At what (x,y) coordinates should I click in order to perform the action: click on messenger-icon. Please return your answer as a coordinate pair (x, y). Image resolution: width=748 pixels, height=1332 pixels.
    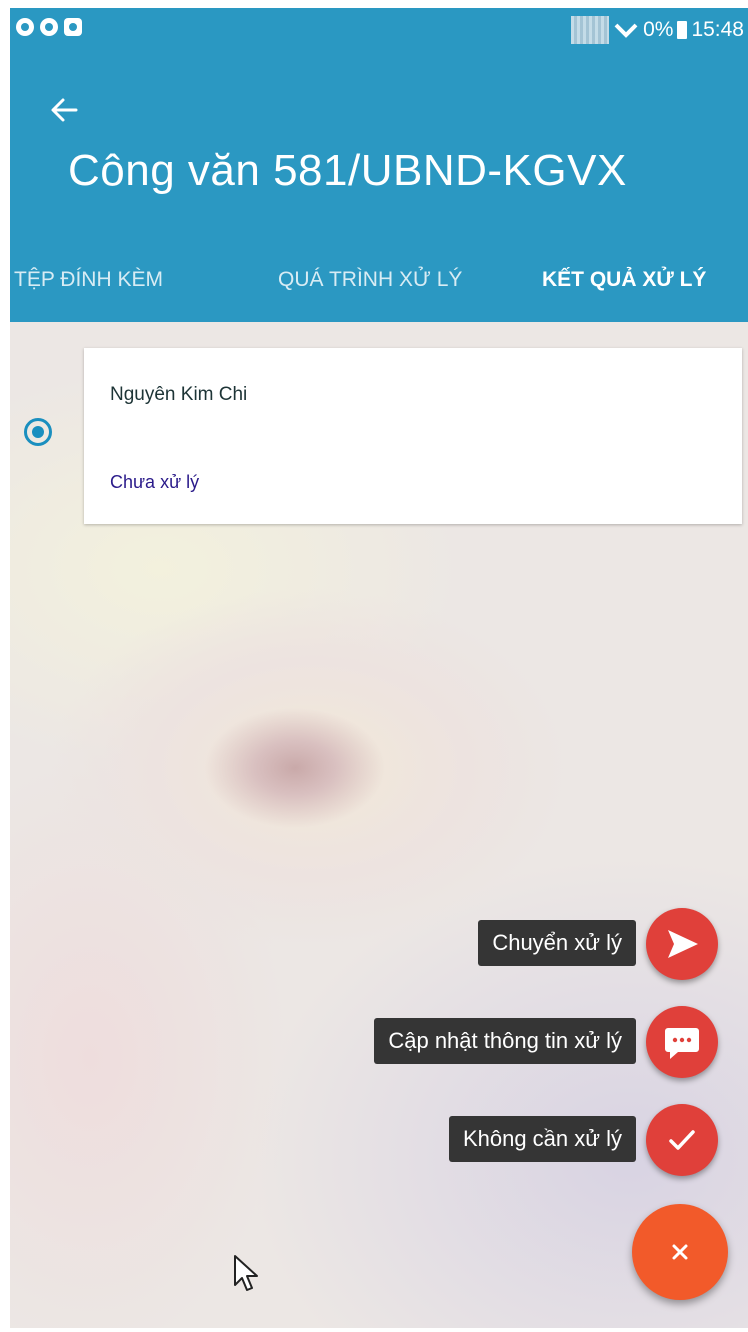
    Looking at the image, I should click on (25, 27).